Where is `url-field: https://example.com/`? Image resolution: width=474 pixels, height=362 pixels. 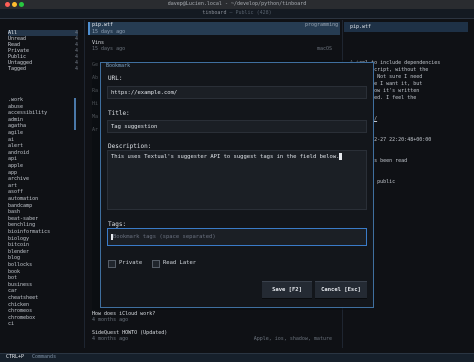 url-field: https://example.com/ is located at coordinates (237, 92).